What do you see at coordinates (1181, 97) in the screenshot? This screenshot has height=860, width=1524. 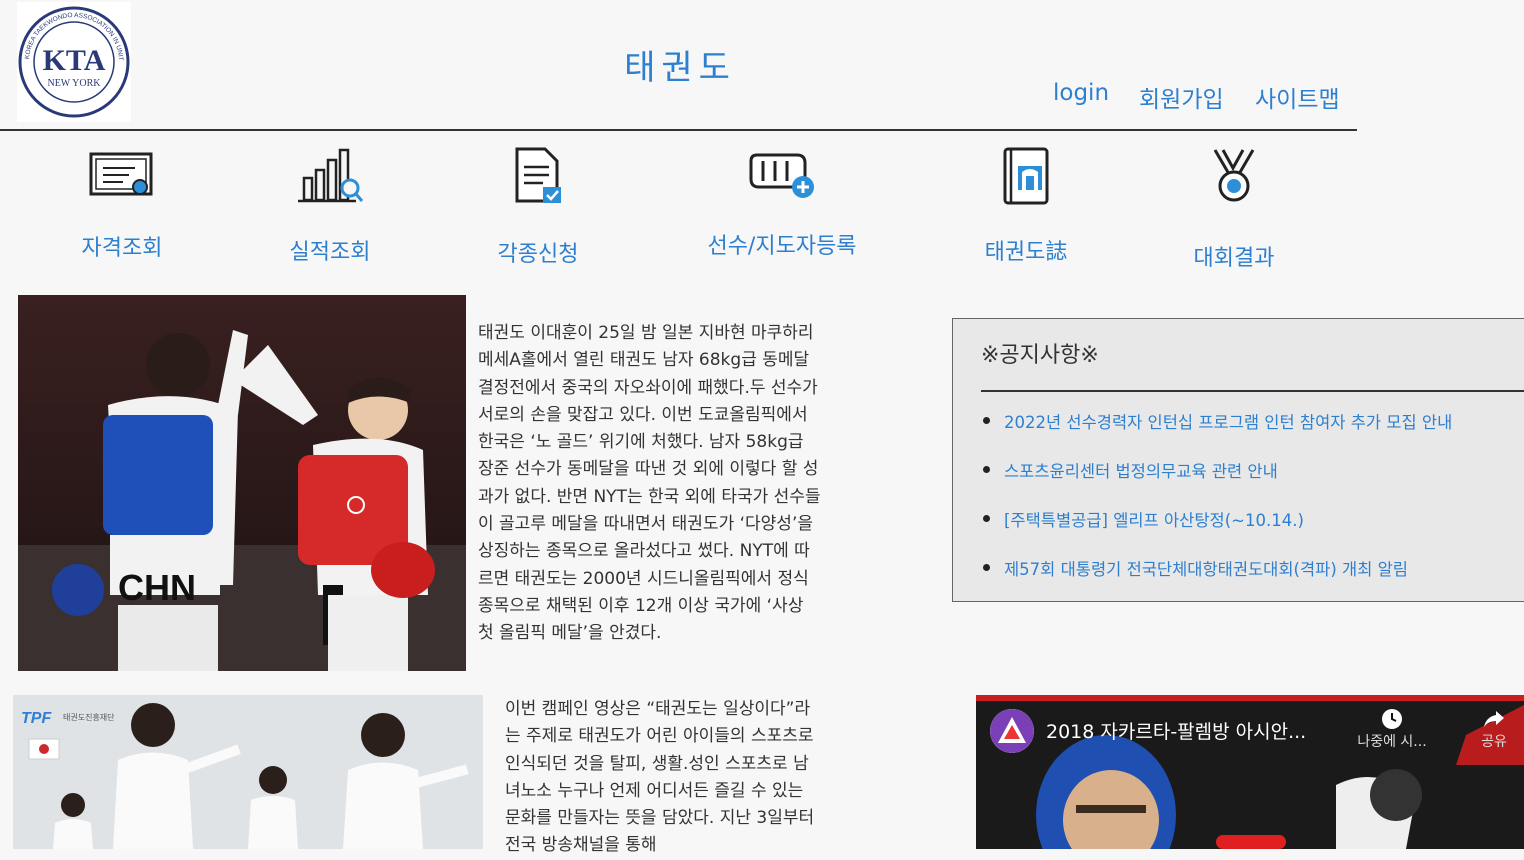 I see `signup-link: 회원가입` at bounding box center [1181, 97].